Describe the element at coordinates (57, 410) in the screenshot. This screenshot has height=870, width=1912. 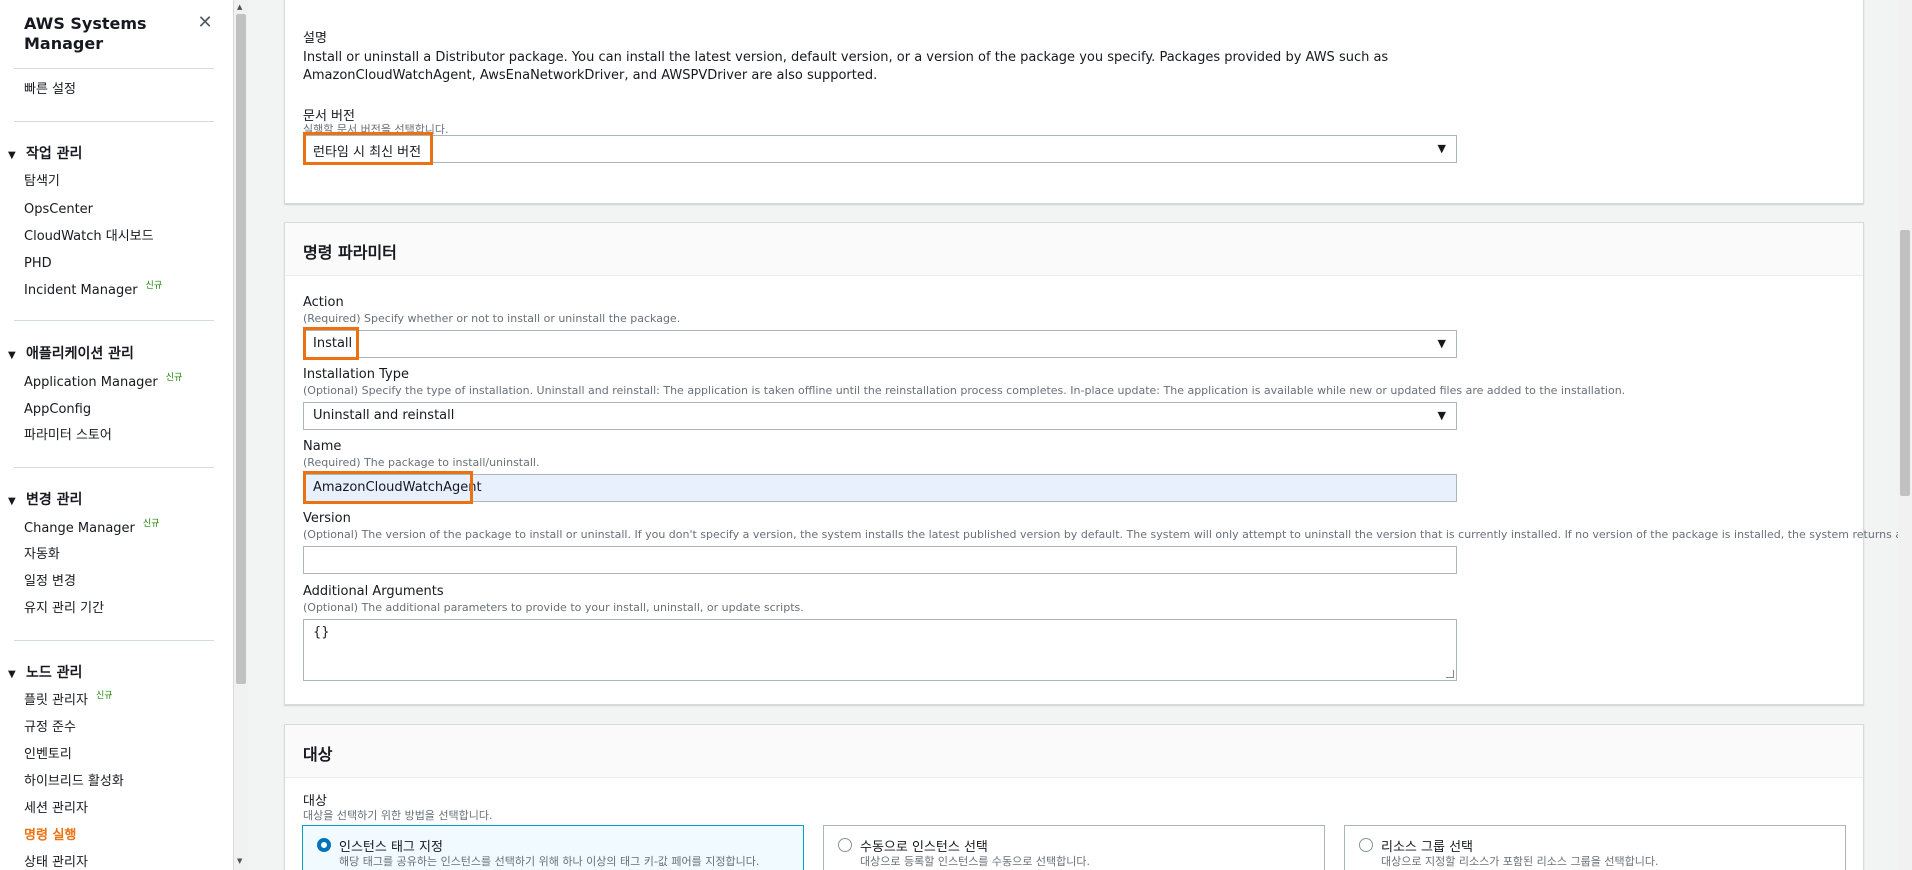
I see `sidebar-item-appconfig: AppConfig` at that location.